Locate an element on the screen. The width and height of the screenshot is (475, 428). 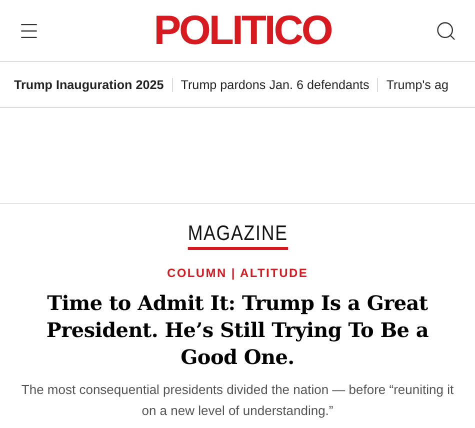
dek: The most consequential presidents divided the nation — before “reuniting it on a new level of understanding.” is located at coordinates (237, 400).